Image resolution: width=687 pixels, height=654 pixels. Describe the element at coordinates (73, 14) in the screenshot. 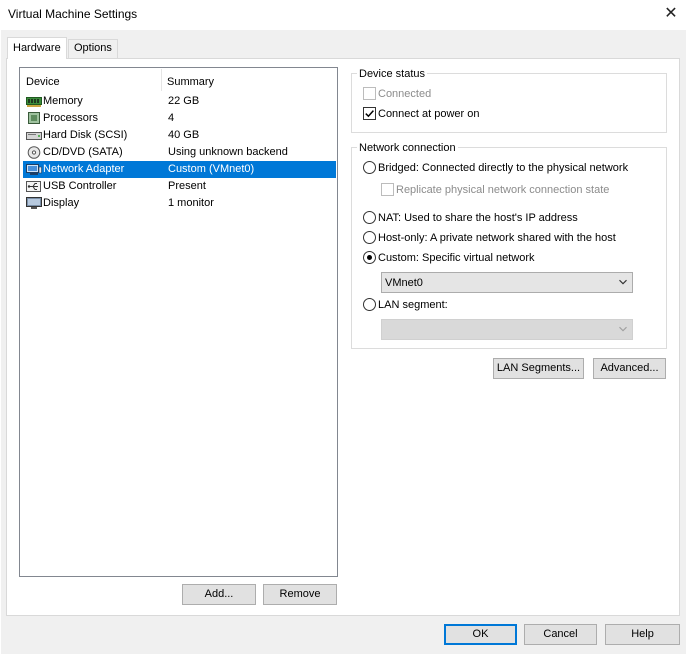

I see `window-title: Virtual Machine Settings` at that location.